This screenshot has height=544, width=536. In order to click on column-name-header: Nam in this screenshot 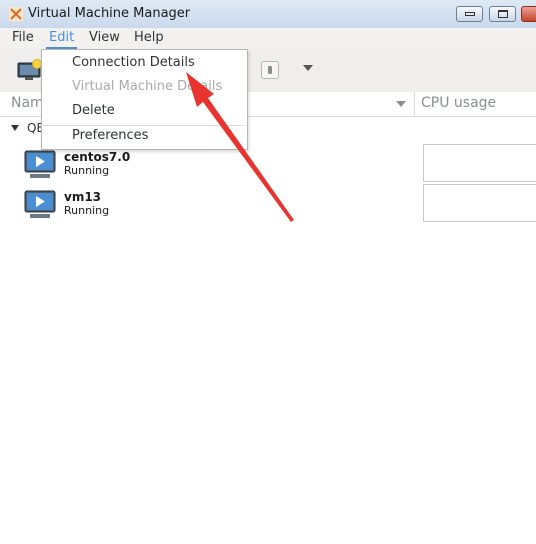, I will do `click(27, 103)`.